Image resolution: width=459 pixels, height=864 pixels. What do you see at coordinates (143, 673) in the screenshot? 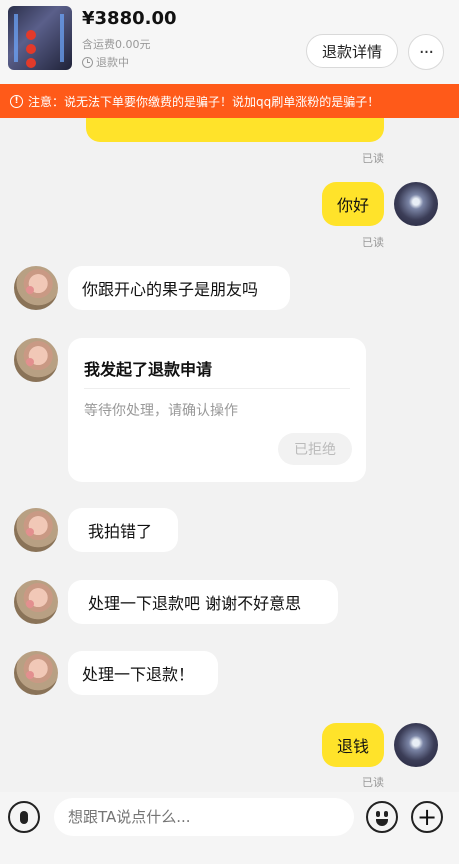
I see `message-bubble-other: 处理一下退款！` at bounding box center [143, 673].